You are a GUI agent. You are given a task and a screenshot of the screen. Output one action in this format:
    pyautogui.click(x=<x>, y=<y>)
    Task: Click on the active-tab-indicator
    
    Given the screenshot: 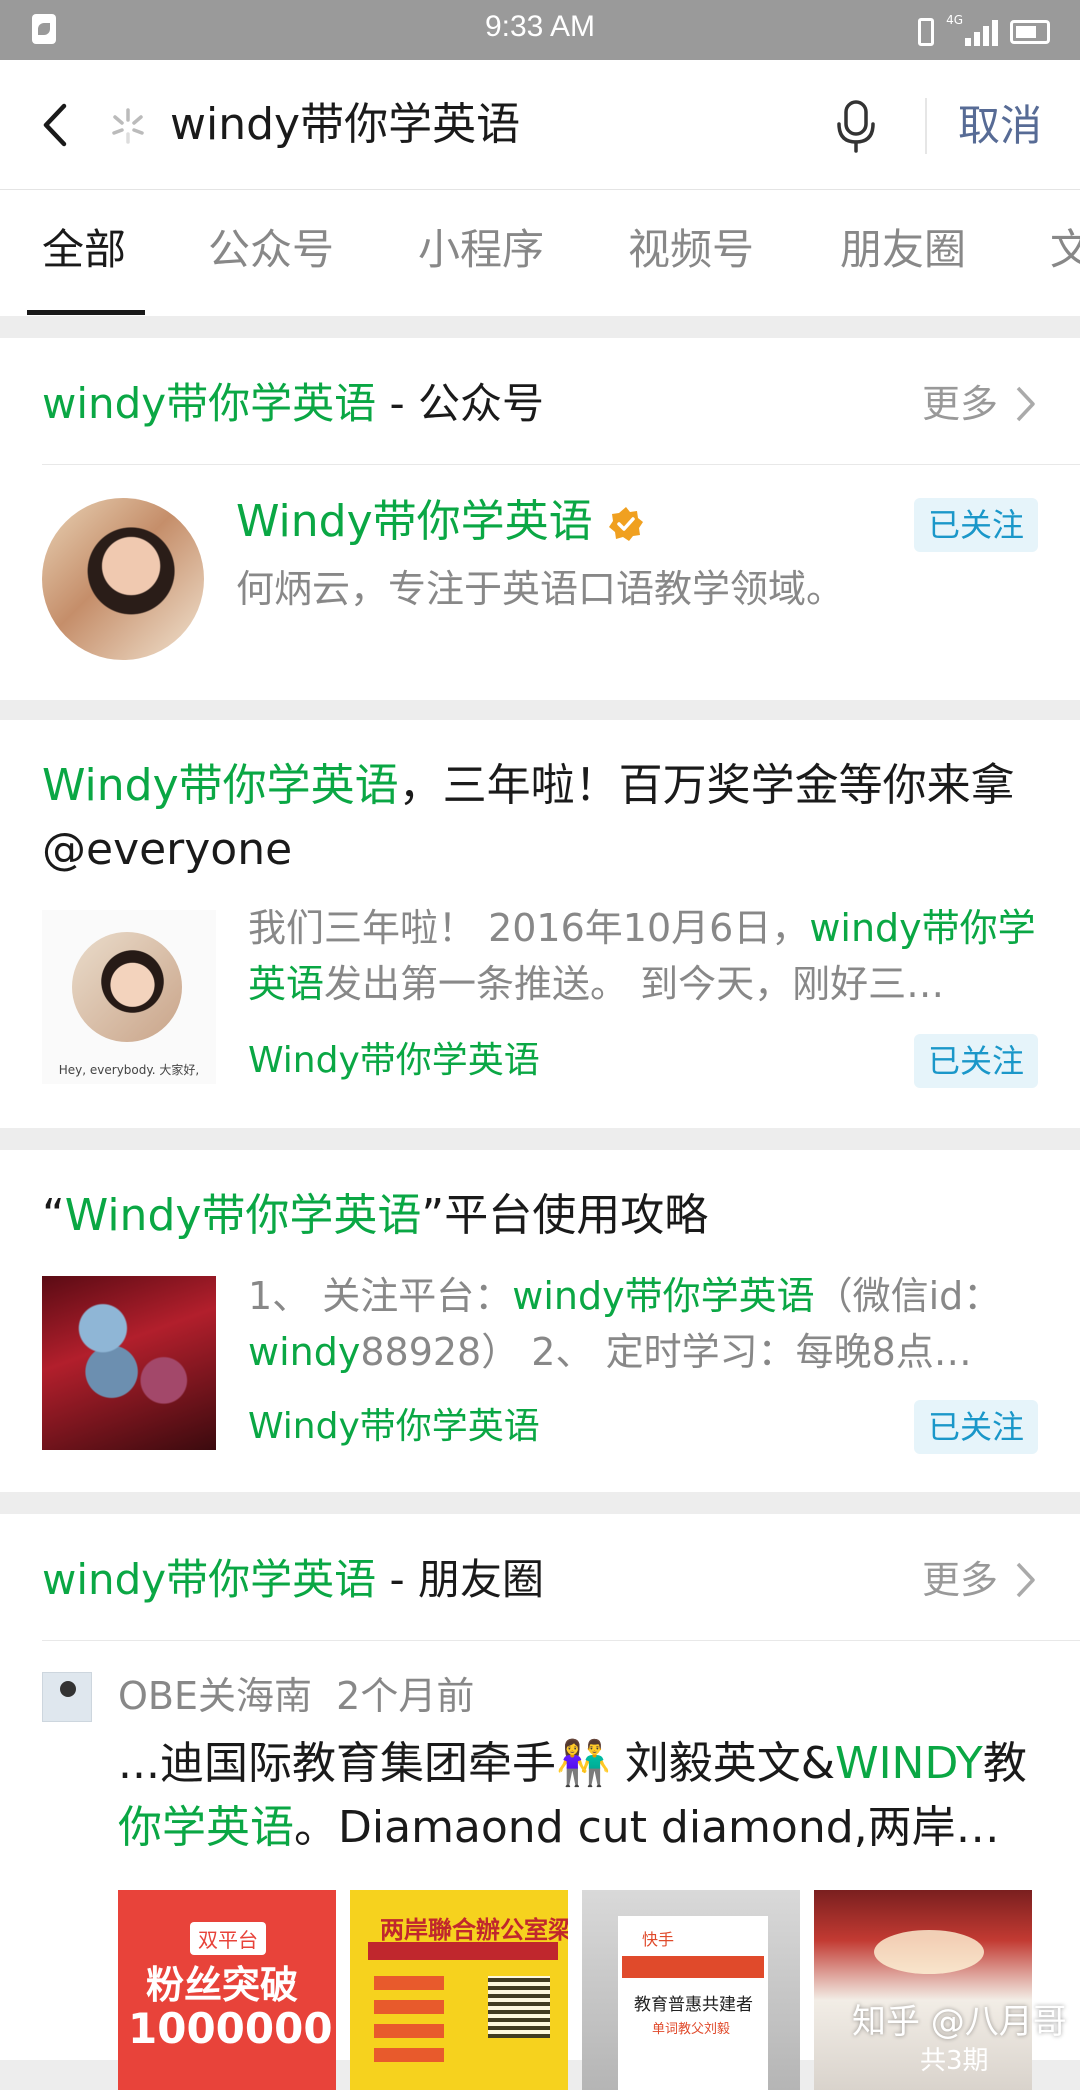 What is the action you would take?
    pyautogui.click(x=86, y=312)
    